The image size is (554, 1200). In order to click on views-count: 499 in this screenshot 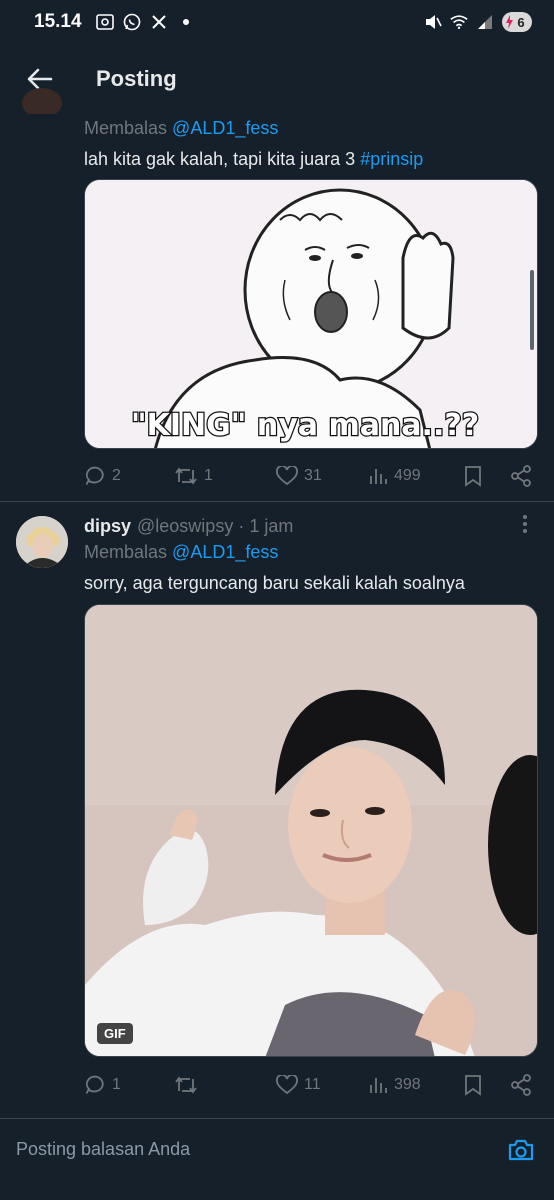, I will do `click(407, 475)`.